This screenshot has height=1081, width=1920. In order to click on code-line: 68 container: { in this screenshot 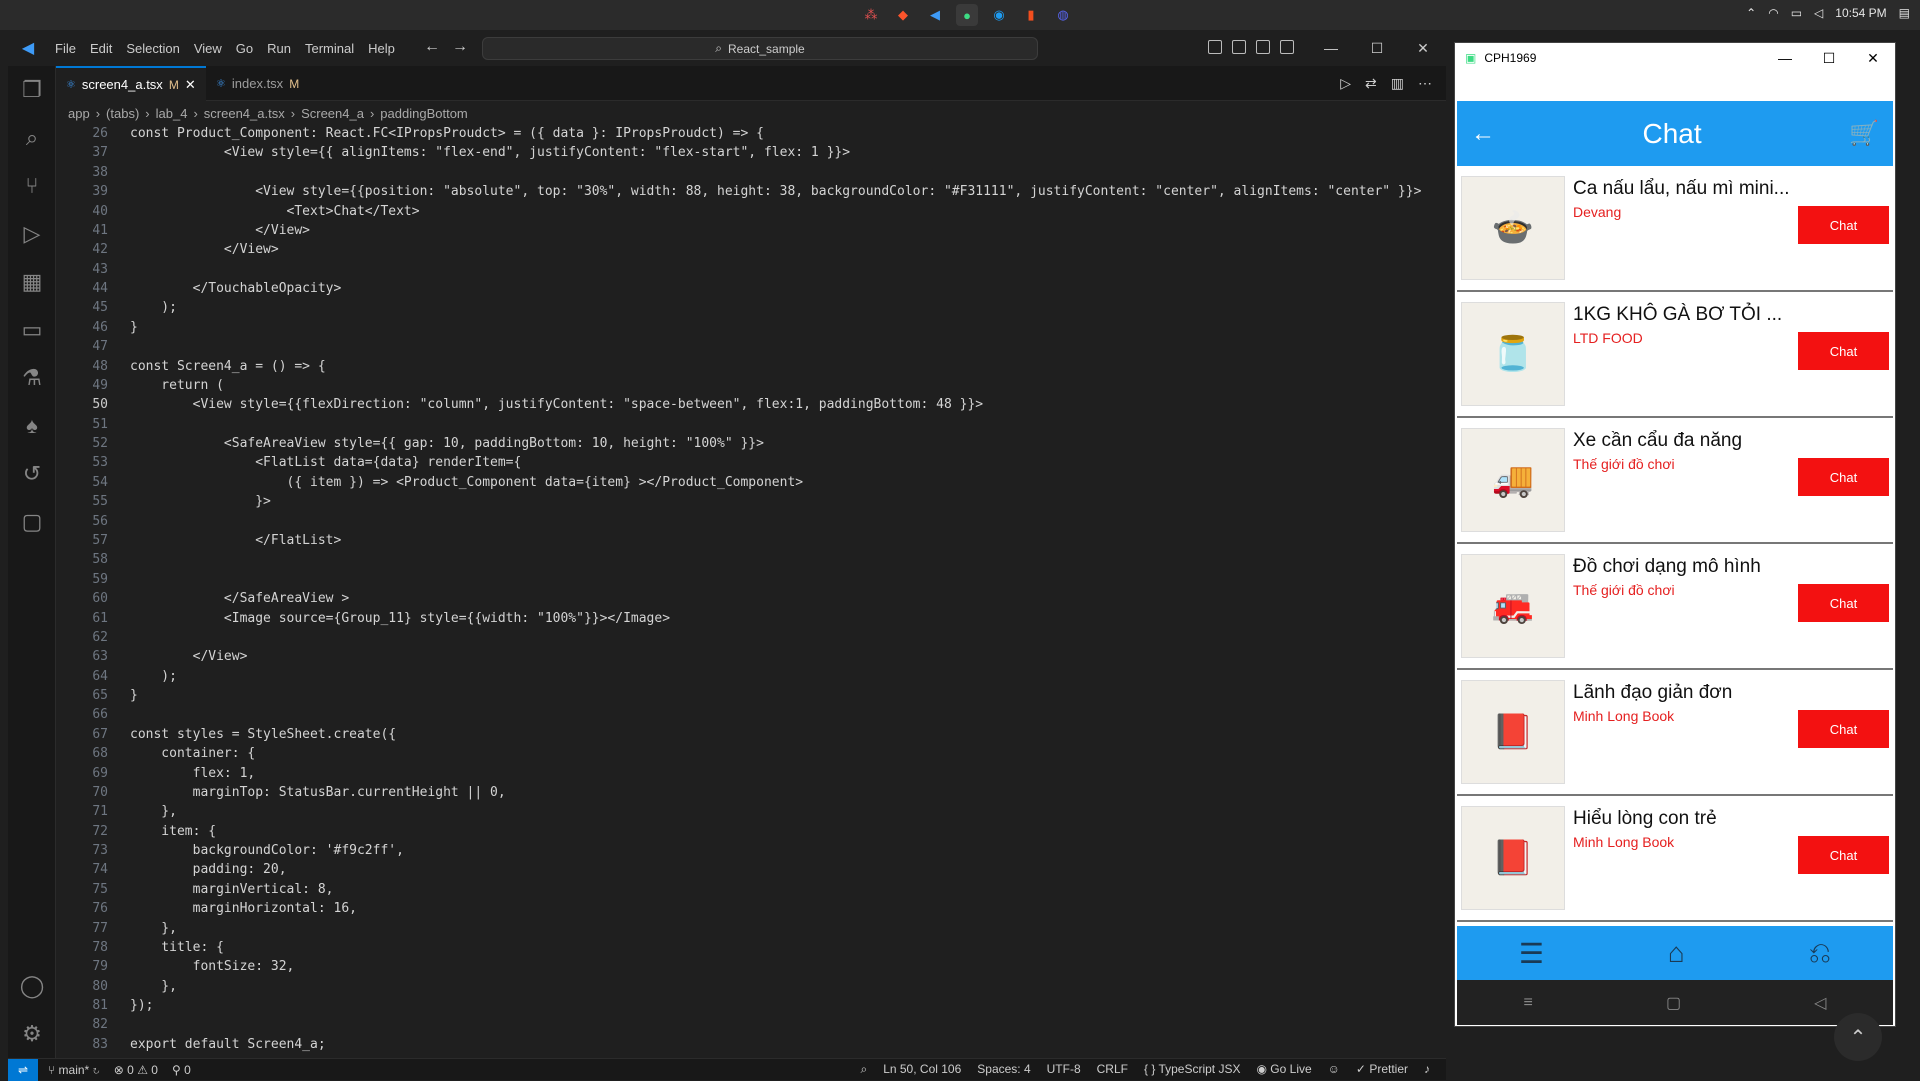, I will do `click(746, 753)`.